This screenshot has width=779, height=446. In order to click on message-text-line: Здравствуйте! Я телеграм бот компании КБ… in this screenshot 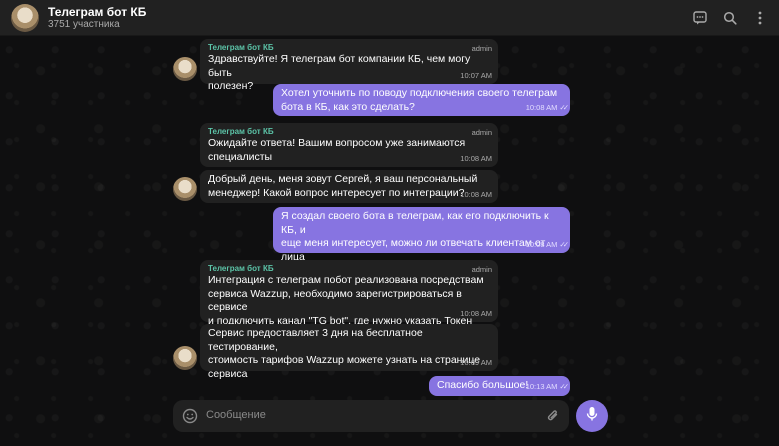, I will do `click(339, 66)`.